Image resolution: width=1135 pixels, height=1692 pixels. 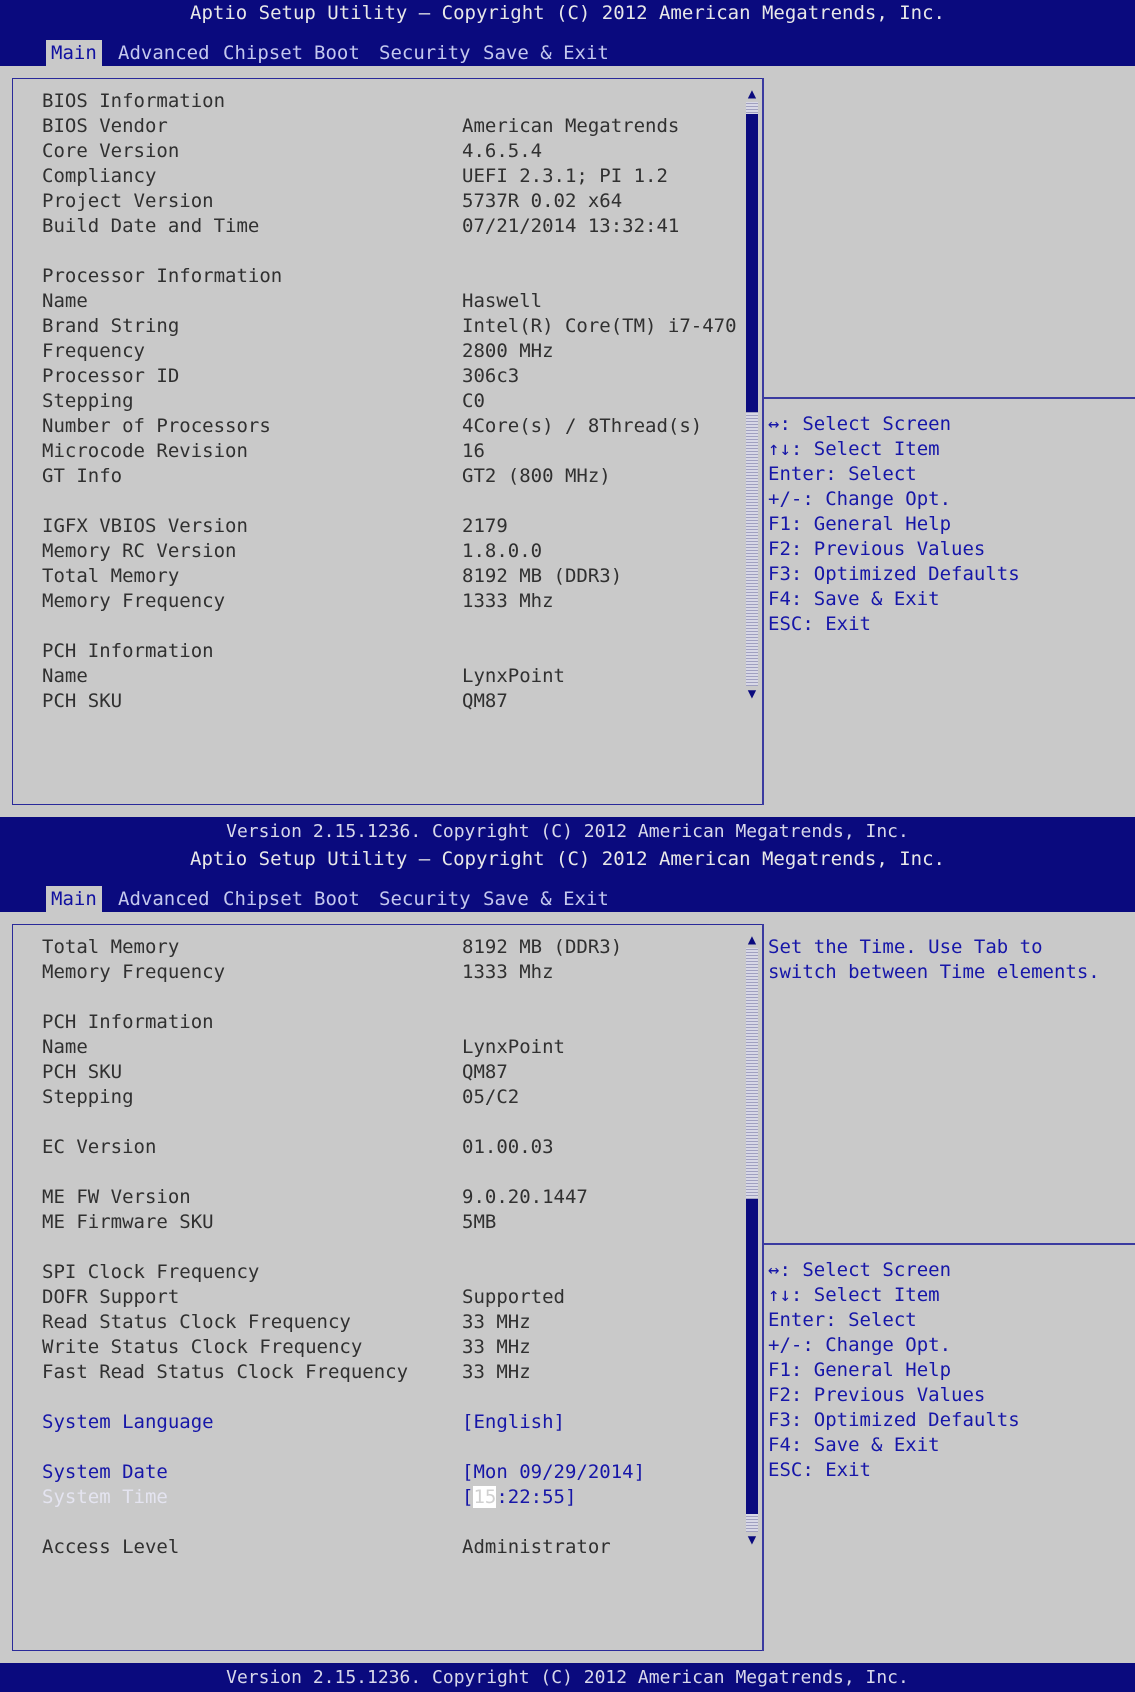 What do you see at coordinates (860, 499) in the screenshot?
I see `key-hint: +/-: Change Opt.` at bounding box center [860, 499].